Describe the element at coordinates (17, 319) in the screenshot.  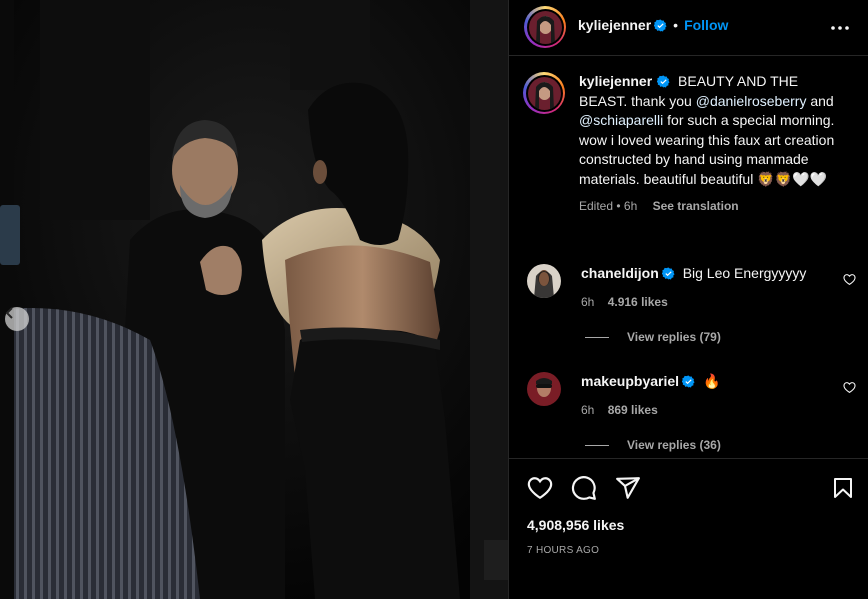
I see `previous-photo-button` at that location.